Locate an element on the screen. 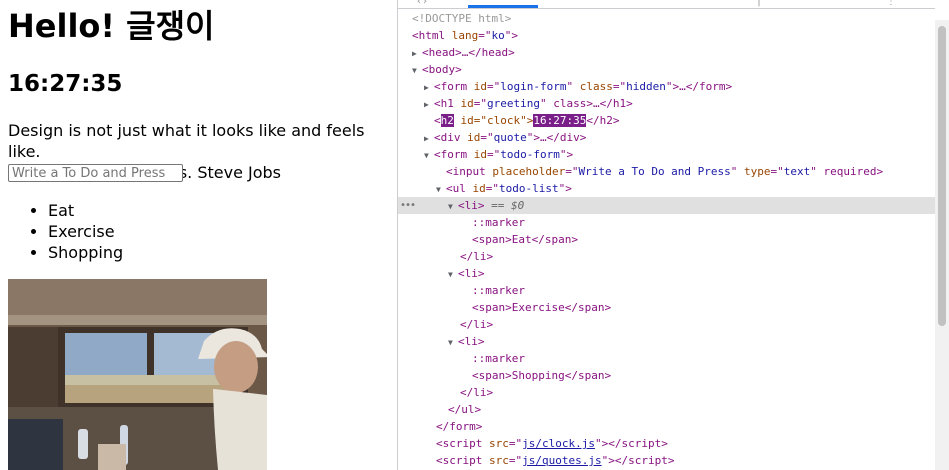 This screenshot has height=470, width=949. dom-node-script-quotes: <script src="js/quotes.js"></script> is located at coordinates (666, 460).